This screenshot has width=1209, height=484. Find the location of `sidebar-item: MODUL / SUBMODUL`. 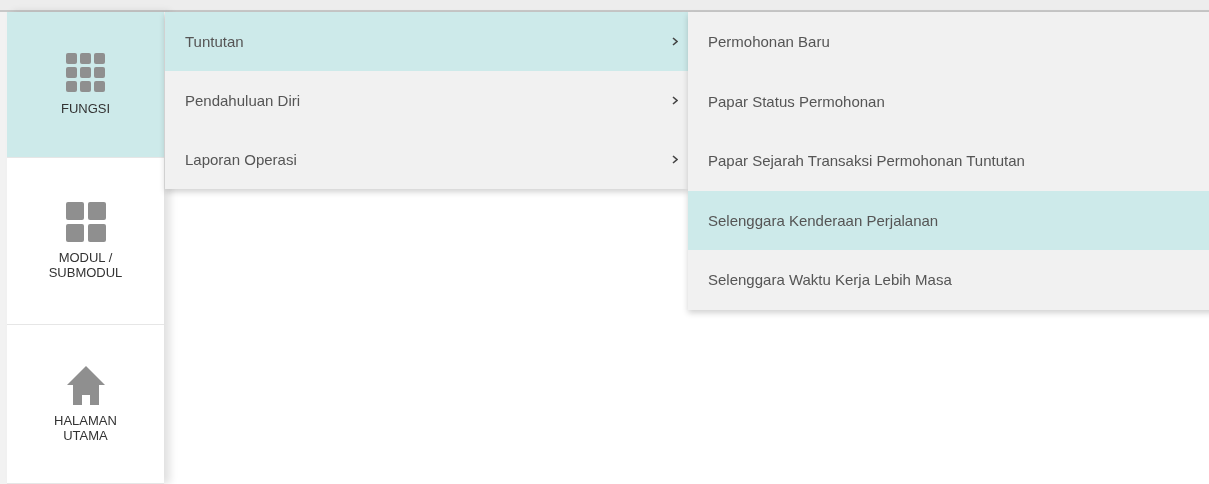

sidebar-item: MODUL / SUBMODUL is located at coordinates (85, 241).